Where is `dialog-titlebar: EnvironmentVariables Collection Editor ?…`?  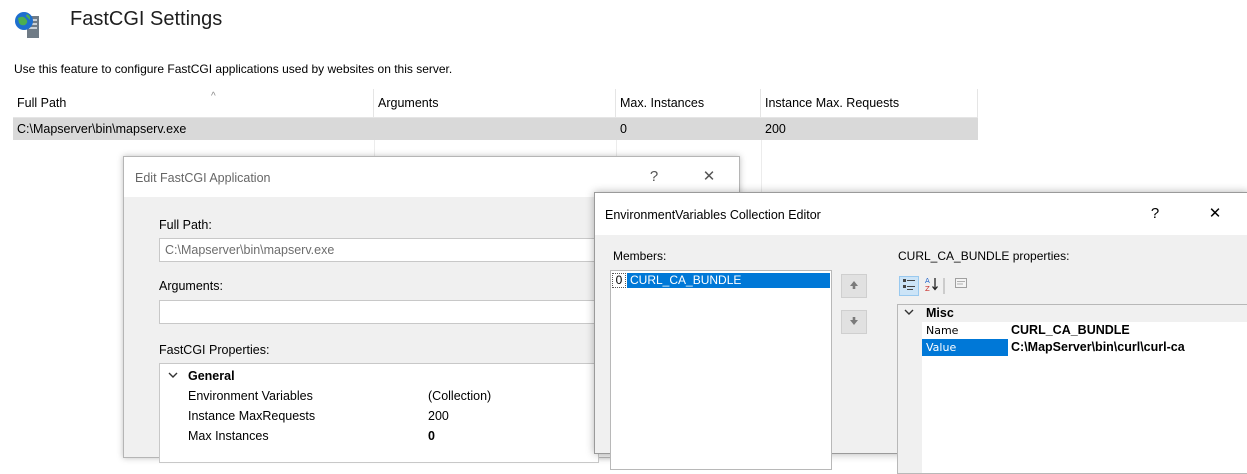 dialog-titlebar: EnvironmentVariables Collection Editor ?… is located at coordinates (921, 214).